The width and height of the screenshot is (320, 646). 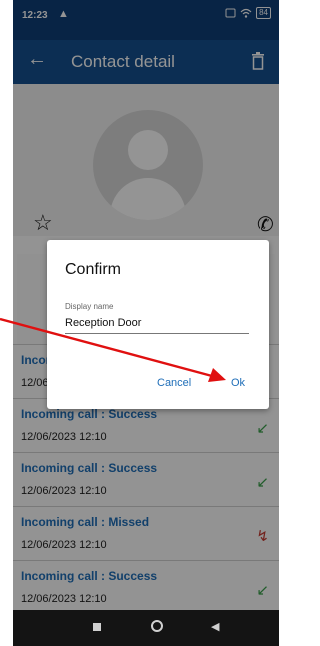 I want to click on home-icon, so click(x=157, y=626).